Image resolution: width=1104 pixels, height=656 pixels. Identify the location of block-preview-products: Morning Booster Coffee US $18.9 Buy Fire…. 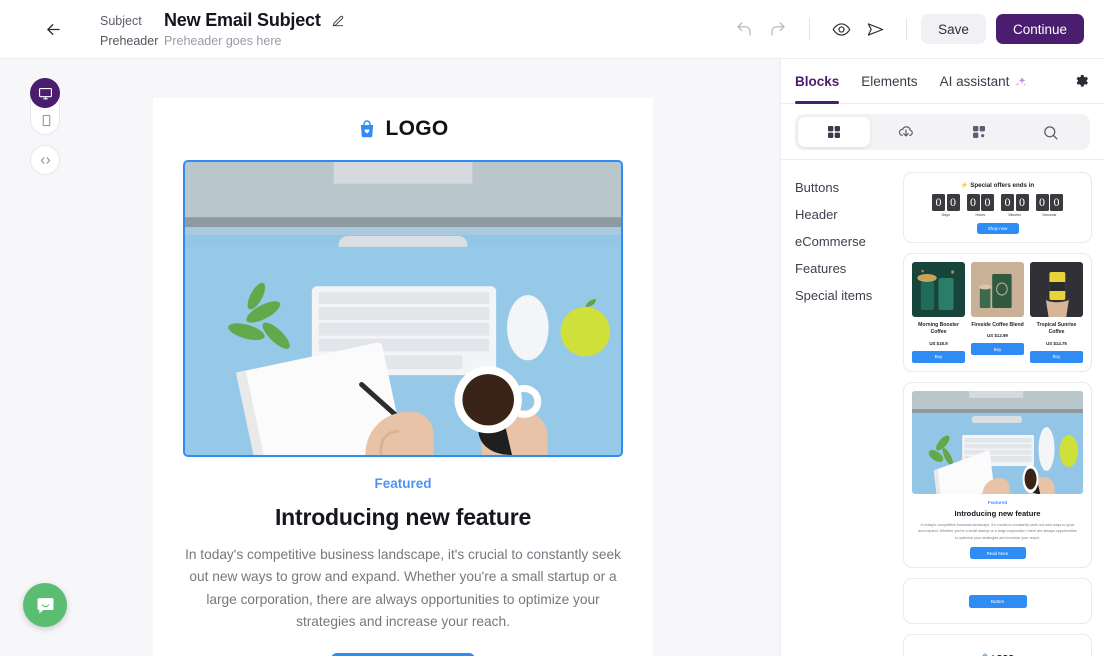
(997, 312).